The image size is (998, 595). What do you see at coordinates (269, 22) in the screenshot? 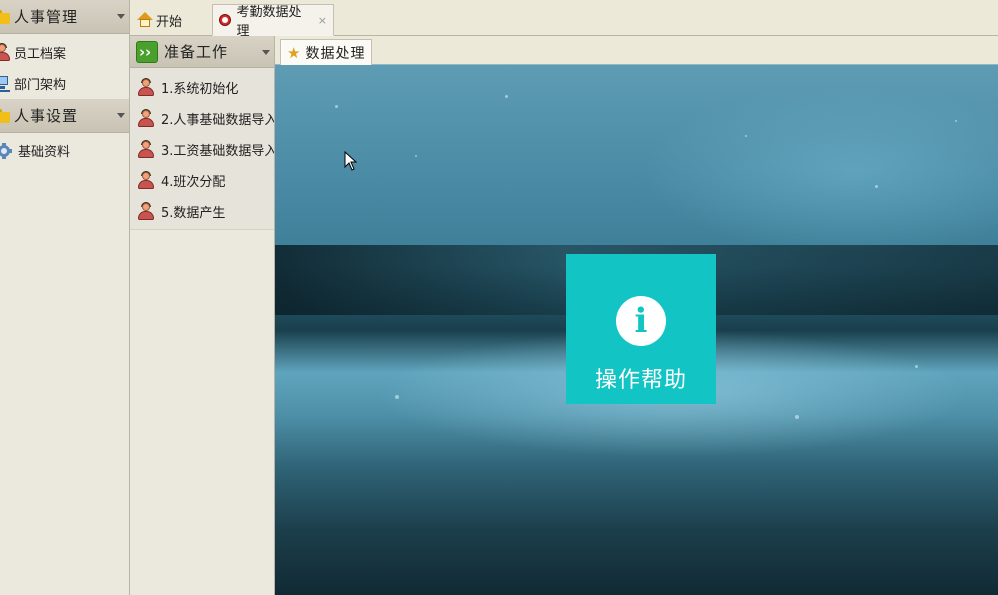
I see `tab-label: 考勤数据处理` at bounding box center [269, 22].